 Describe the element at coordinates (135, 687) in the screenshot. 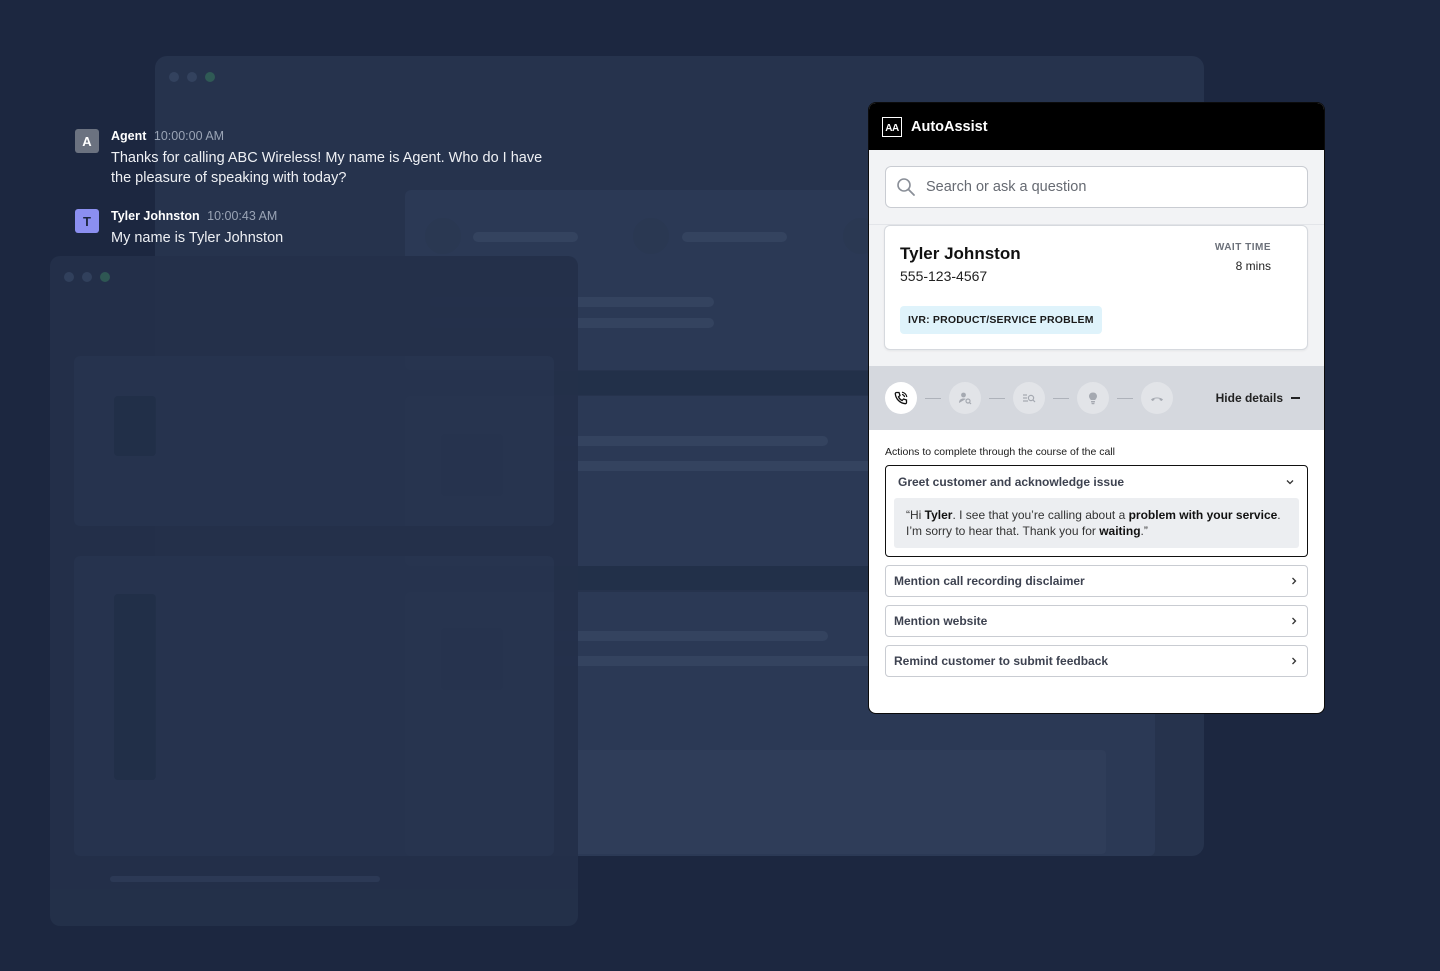

I see `skeleton-block` at that location.